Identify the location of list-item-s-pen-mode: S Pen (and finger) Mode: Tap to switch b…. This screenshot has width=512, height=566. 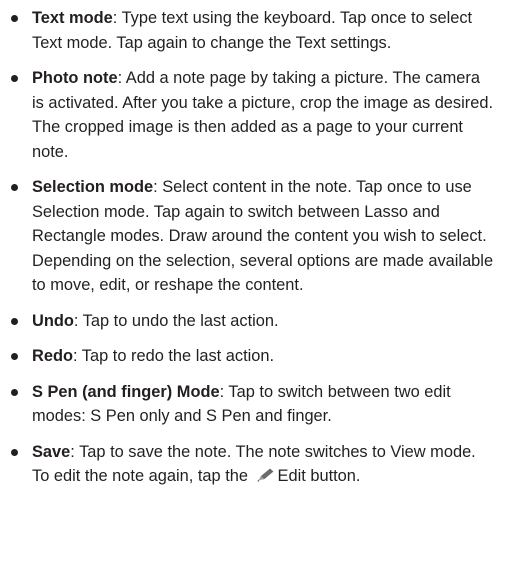
(252, 404).